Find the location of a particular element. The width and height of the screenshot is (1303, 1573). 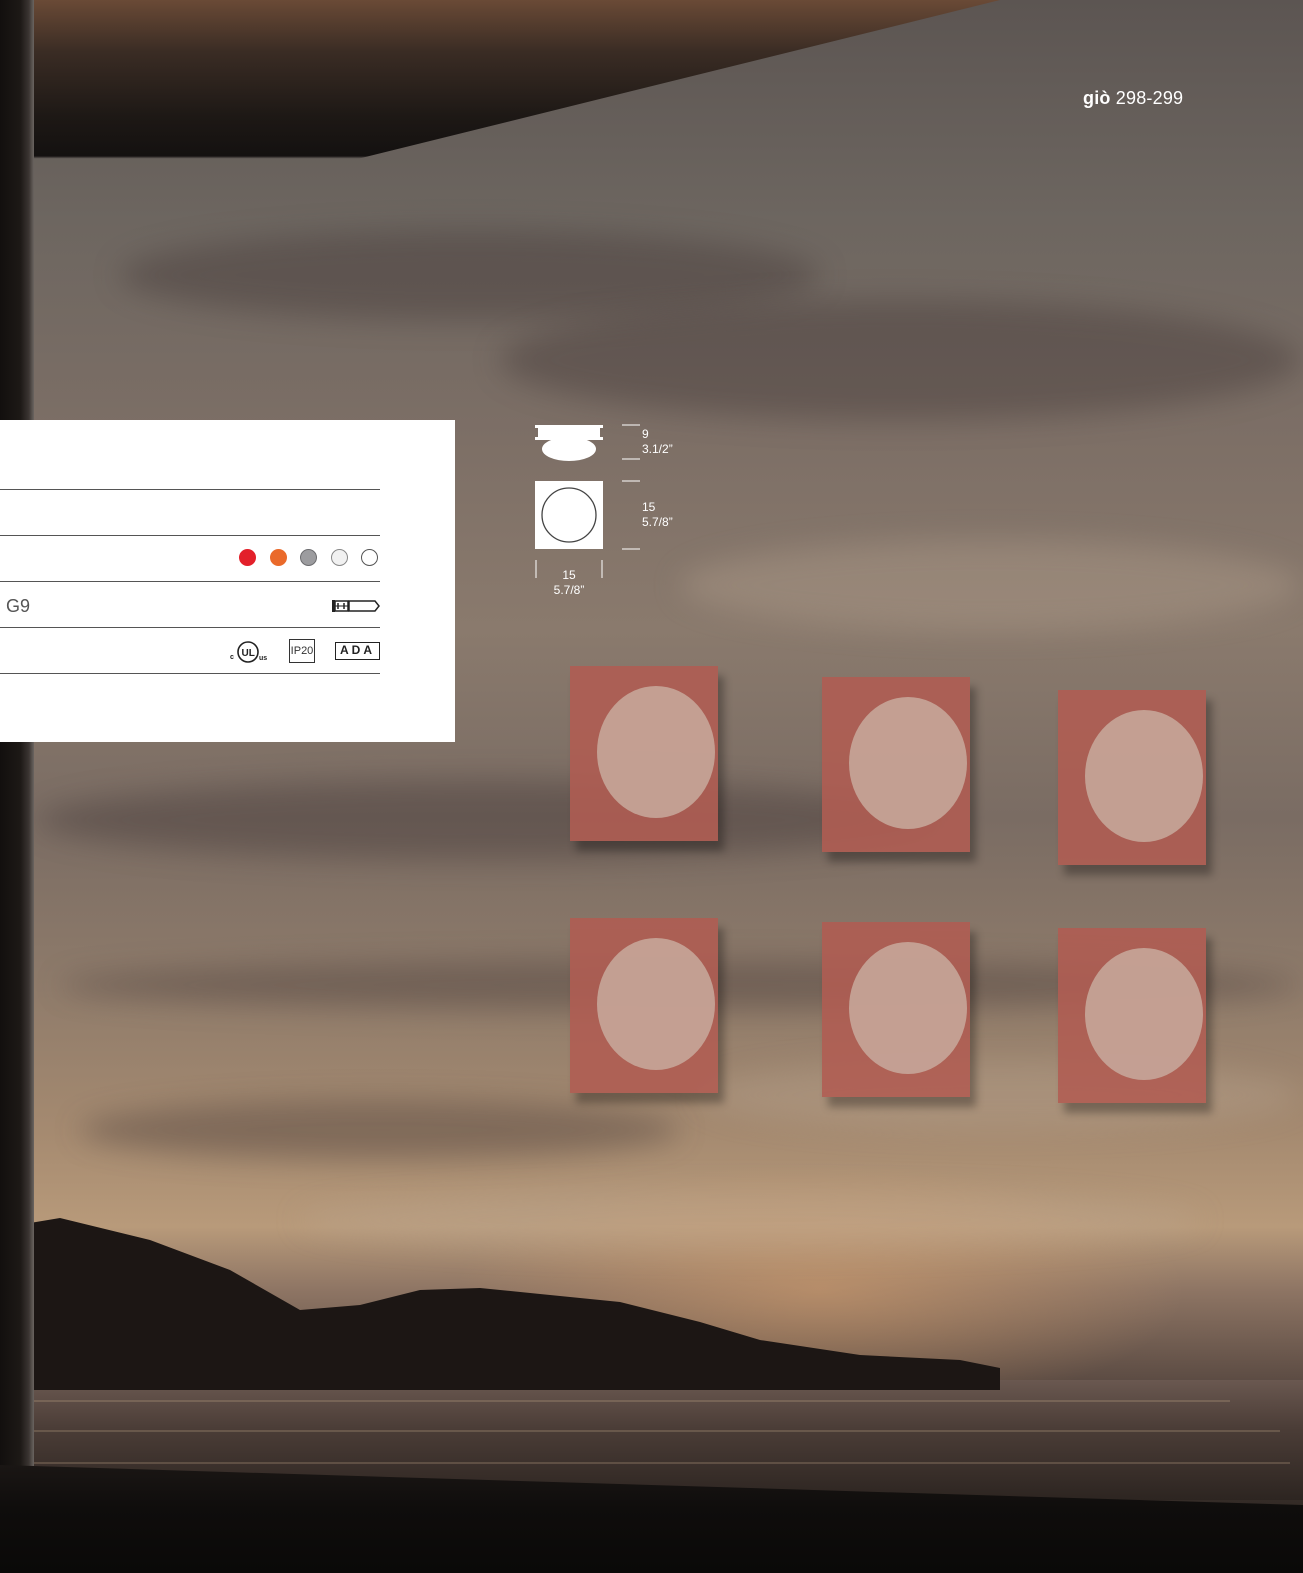

height-value: 9 3.1/2” is located at coordinates (657, 442).